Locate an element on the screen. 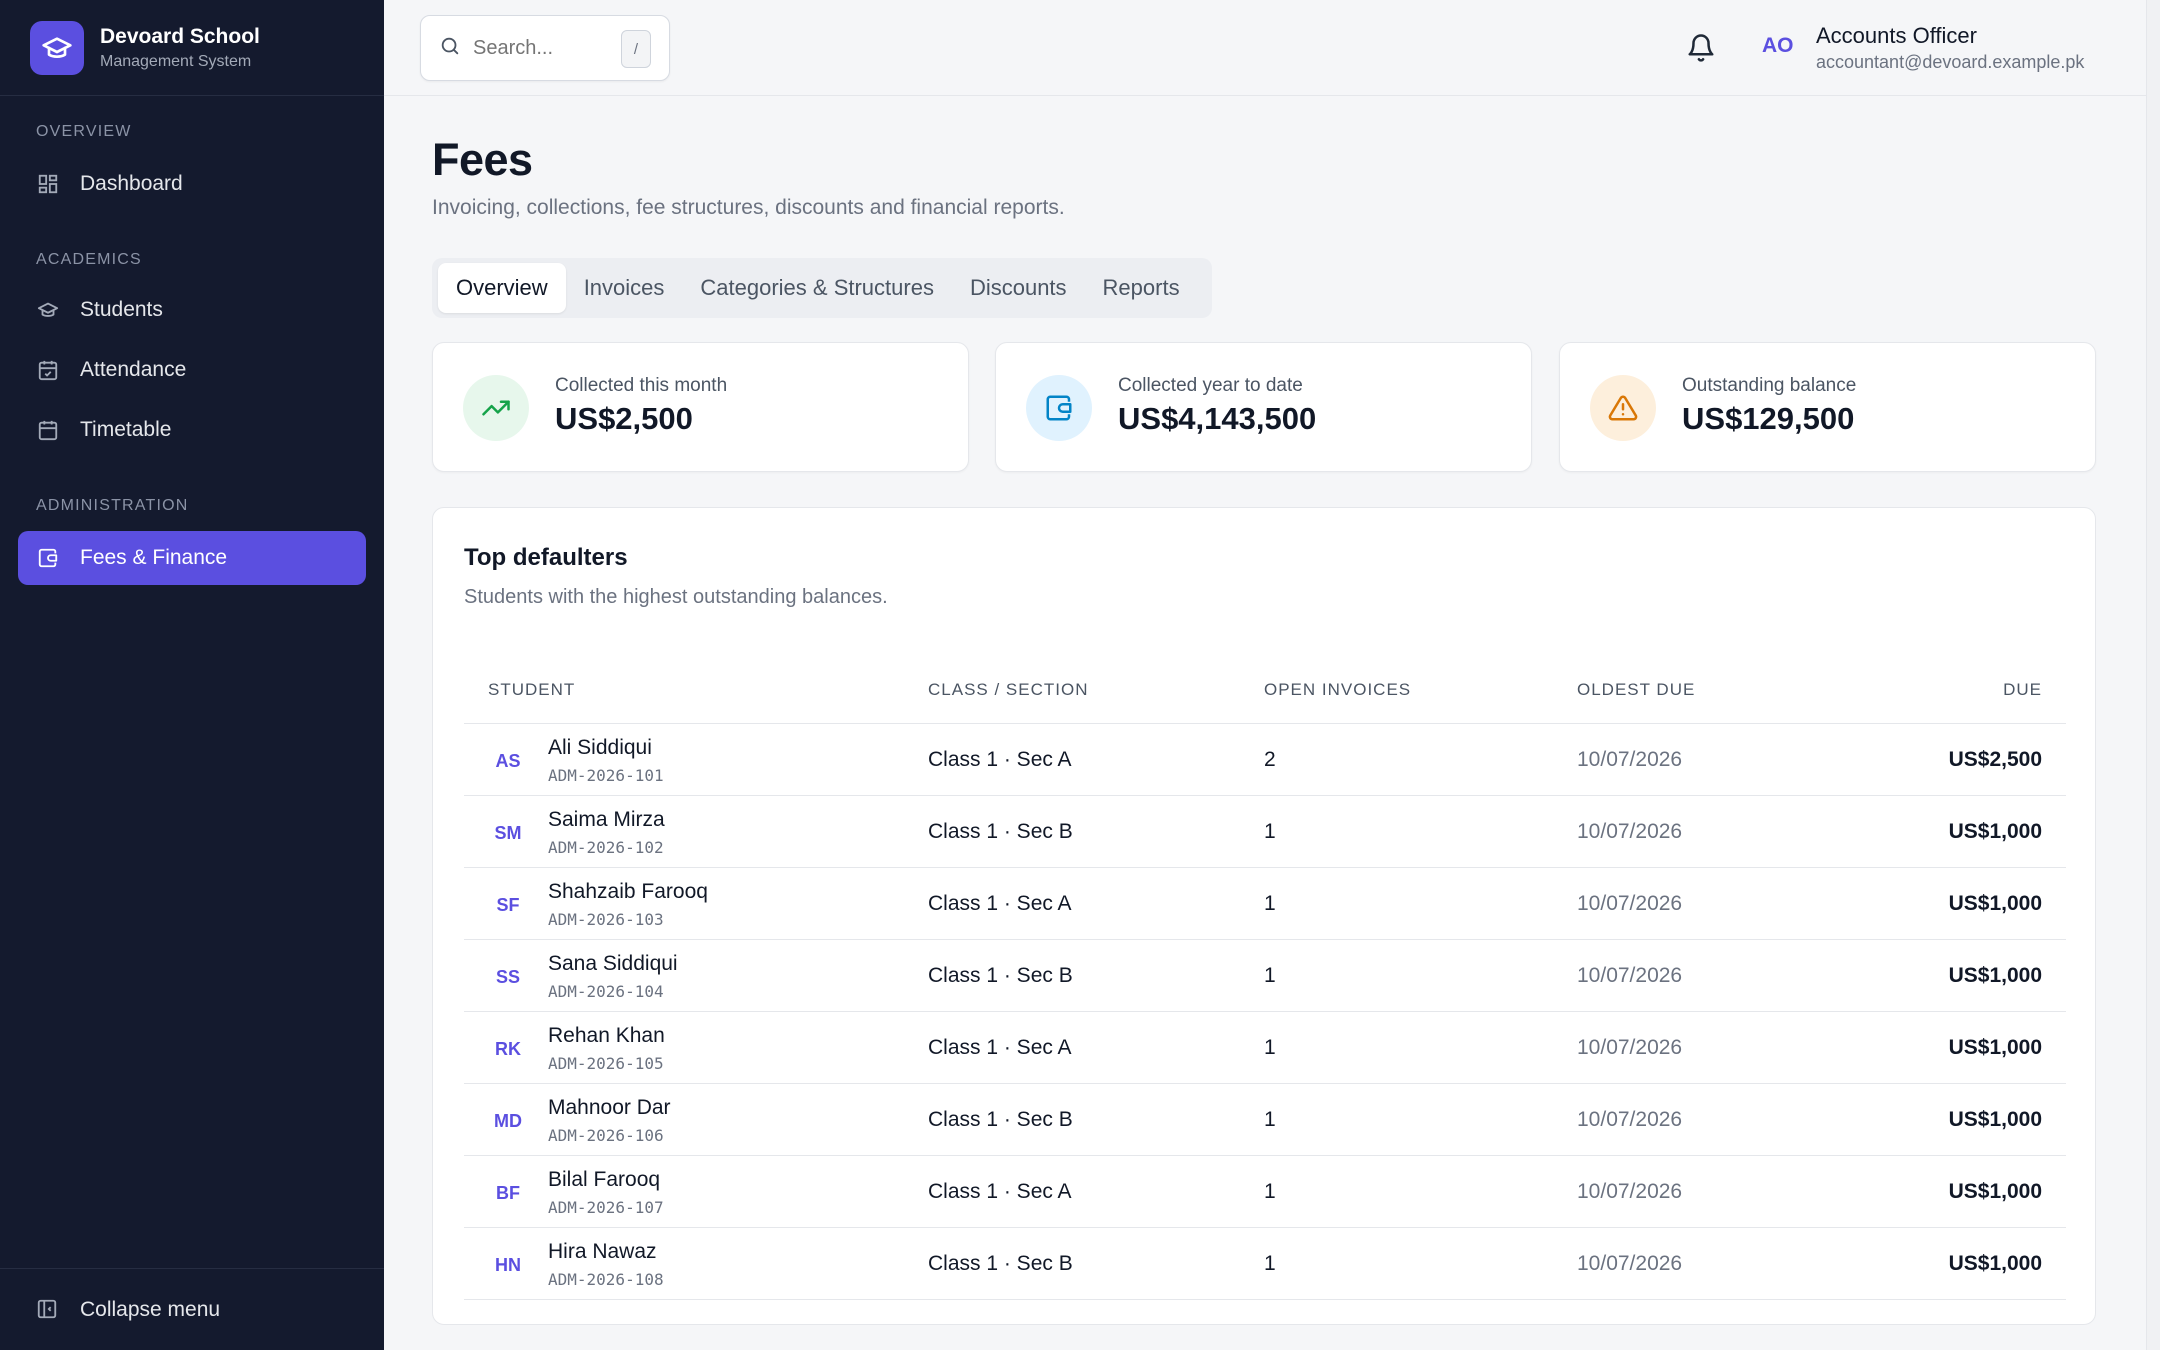 The height and width of the screenshot is (1350, 2160). tab-reports: Reports is located at coordinates (1141, 288).